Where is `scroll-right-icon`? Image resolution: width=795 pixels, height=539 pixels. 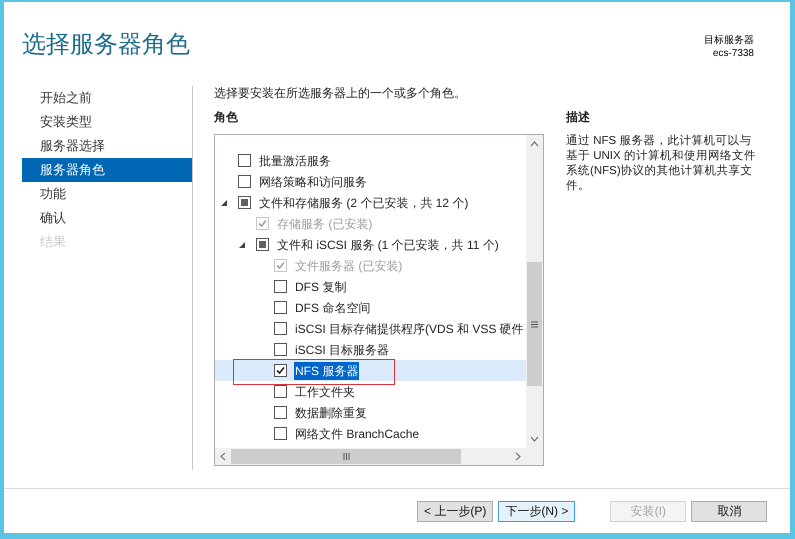 scroll-right-icon is located at coordinates (518, 456).